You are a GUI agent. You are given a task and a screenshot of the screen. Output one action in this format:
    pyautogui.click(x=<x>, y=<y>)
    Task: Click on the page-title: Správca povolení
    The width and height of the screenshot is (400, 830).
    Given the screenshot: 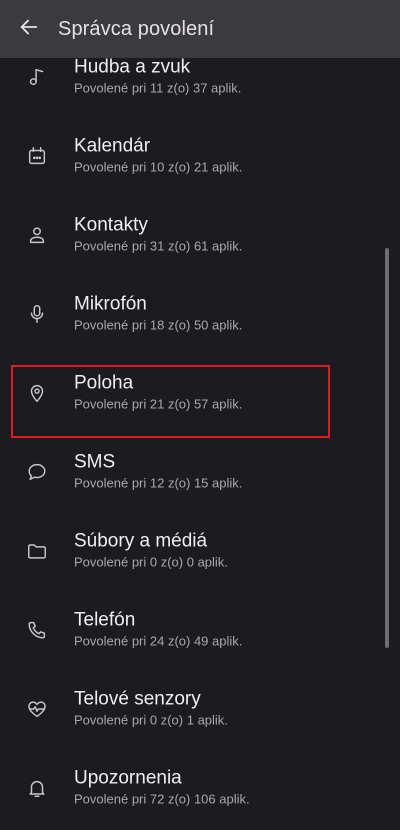 What is the action you would take?
    pyautogui.click(x=136, y=28)
    